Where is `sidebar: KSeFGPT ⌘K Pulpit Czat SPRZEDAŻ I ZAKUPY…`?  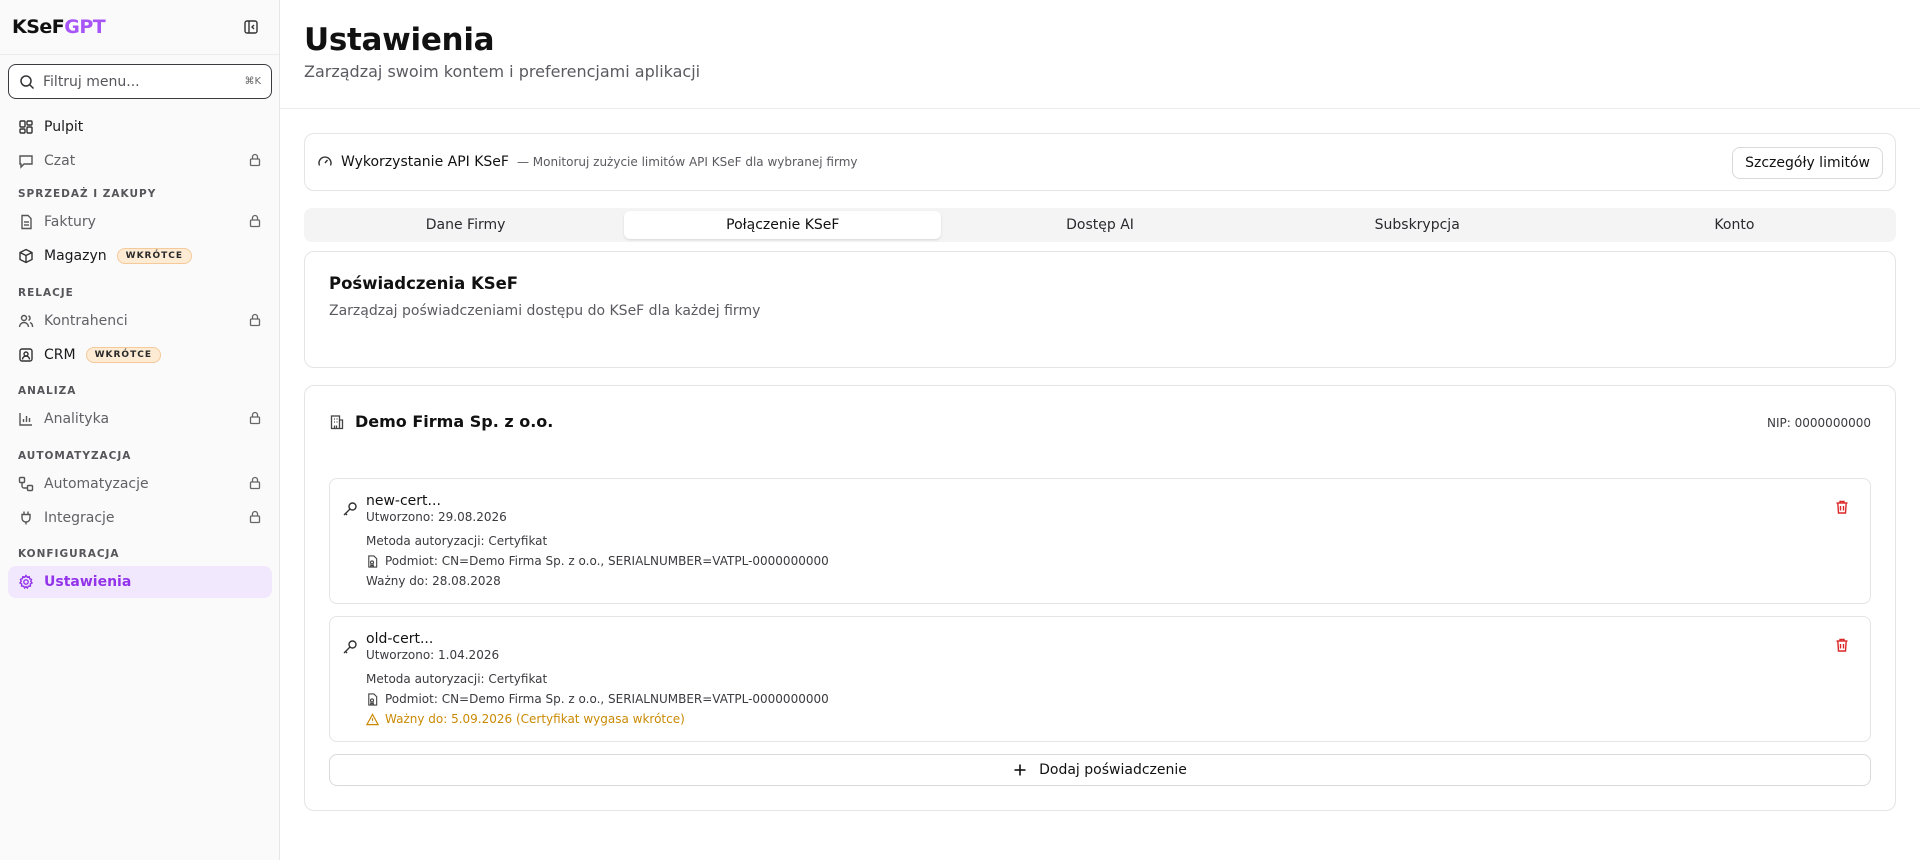
sidebar: KSeFGPT ⌘K Pulpit Czat SPRZEDAŻ I ZAKUPY… is located at coordinates (140, 430).